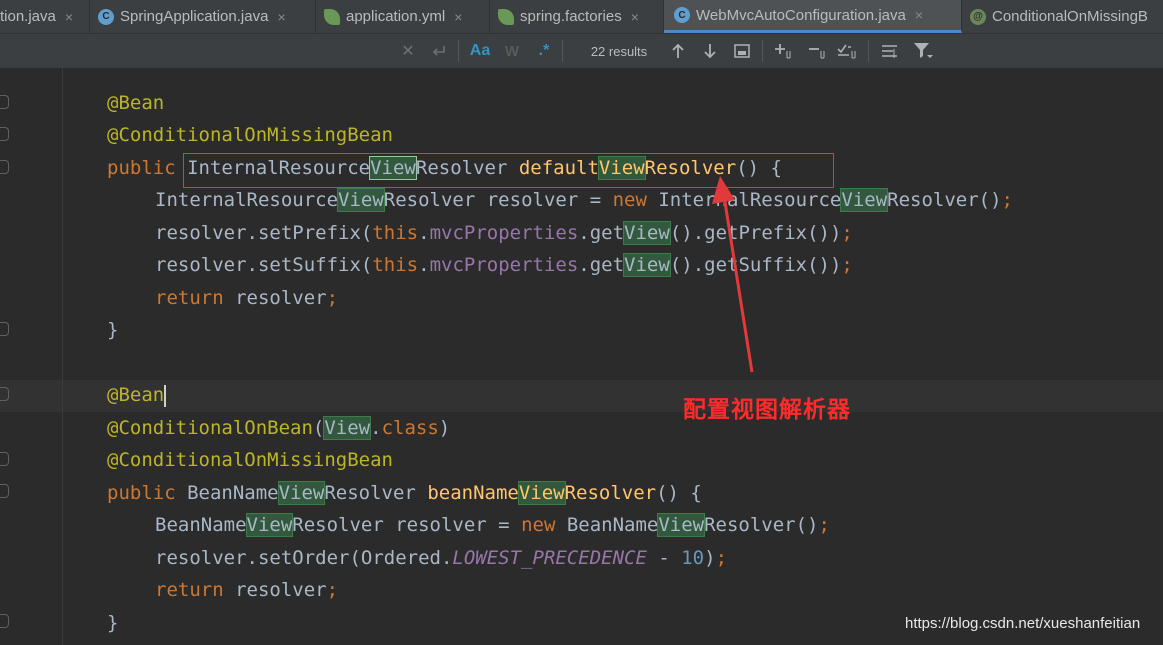 This screenshot has height=645, width=1163. What do you see at coordinates (767, 410) in the screenshot?
I see `annotation-note: 配置视图解析器` at bounding box center [767, 410].